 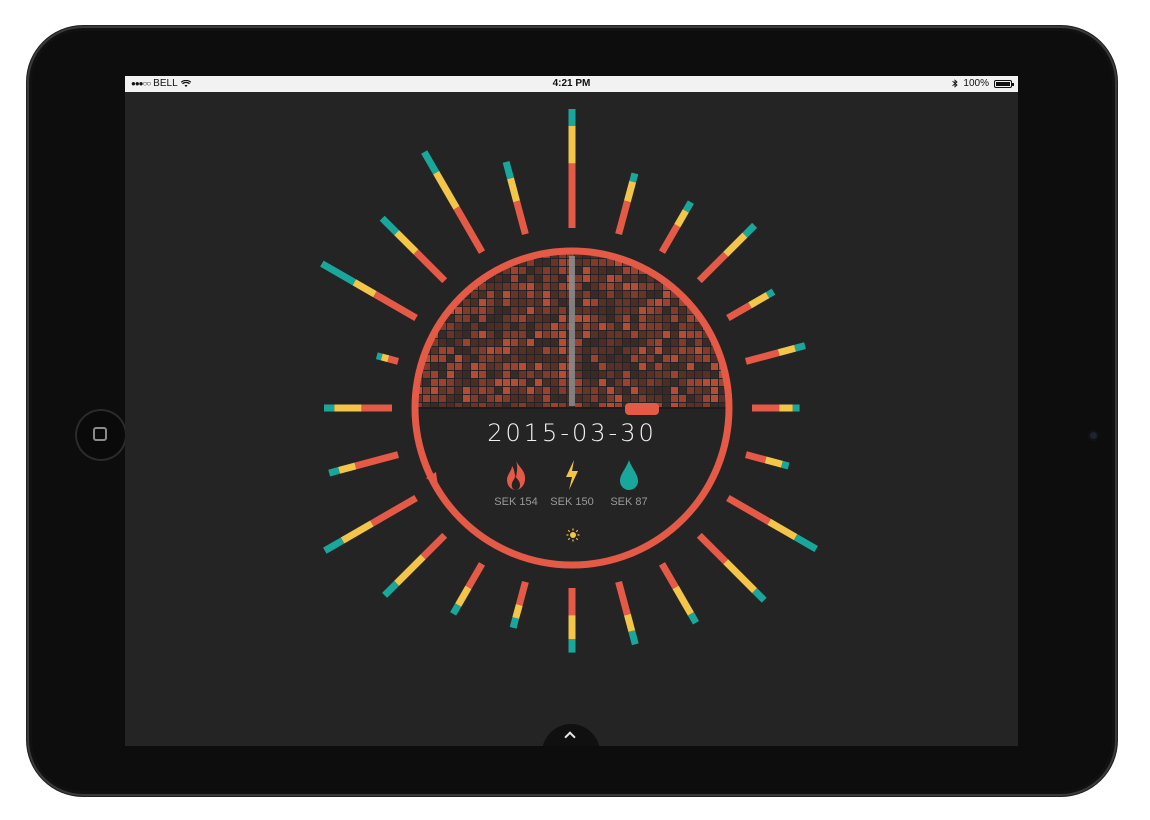 What do you see at coordinates (572, 331) in the screenshot?
I see `heatmap-time-indicator` at bounding box center [572, 331].